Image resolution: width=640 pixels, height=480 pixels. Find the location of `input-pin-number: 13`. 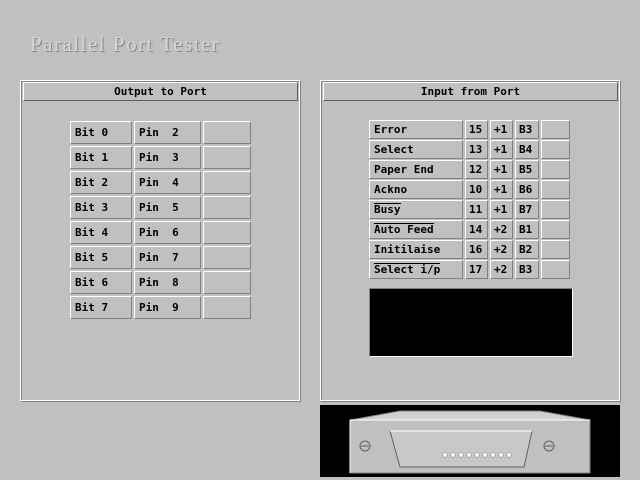

input-pin-number: 13 is located at coordinates (476, 149).